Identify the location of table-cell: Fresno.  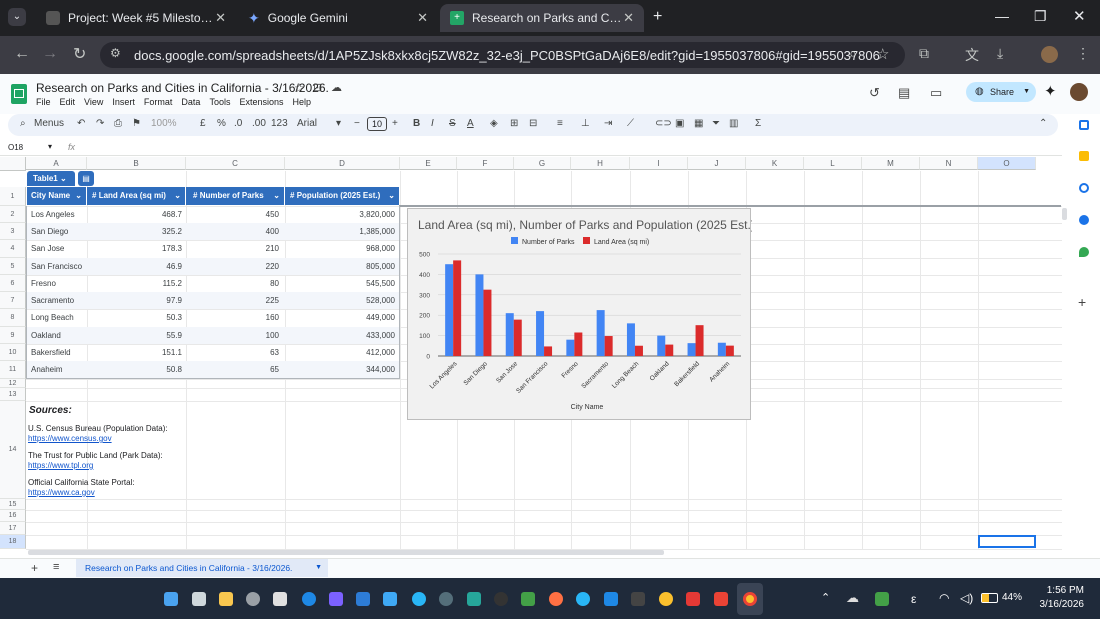
(58, 283).